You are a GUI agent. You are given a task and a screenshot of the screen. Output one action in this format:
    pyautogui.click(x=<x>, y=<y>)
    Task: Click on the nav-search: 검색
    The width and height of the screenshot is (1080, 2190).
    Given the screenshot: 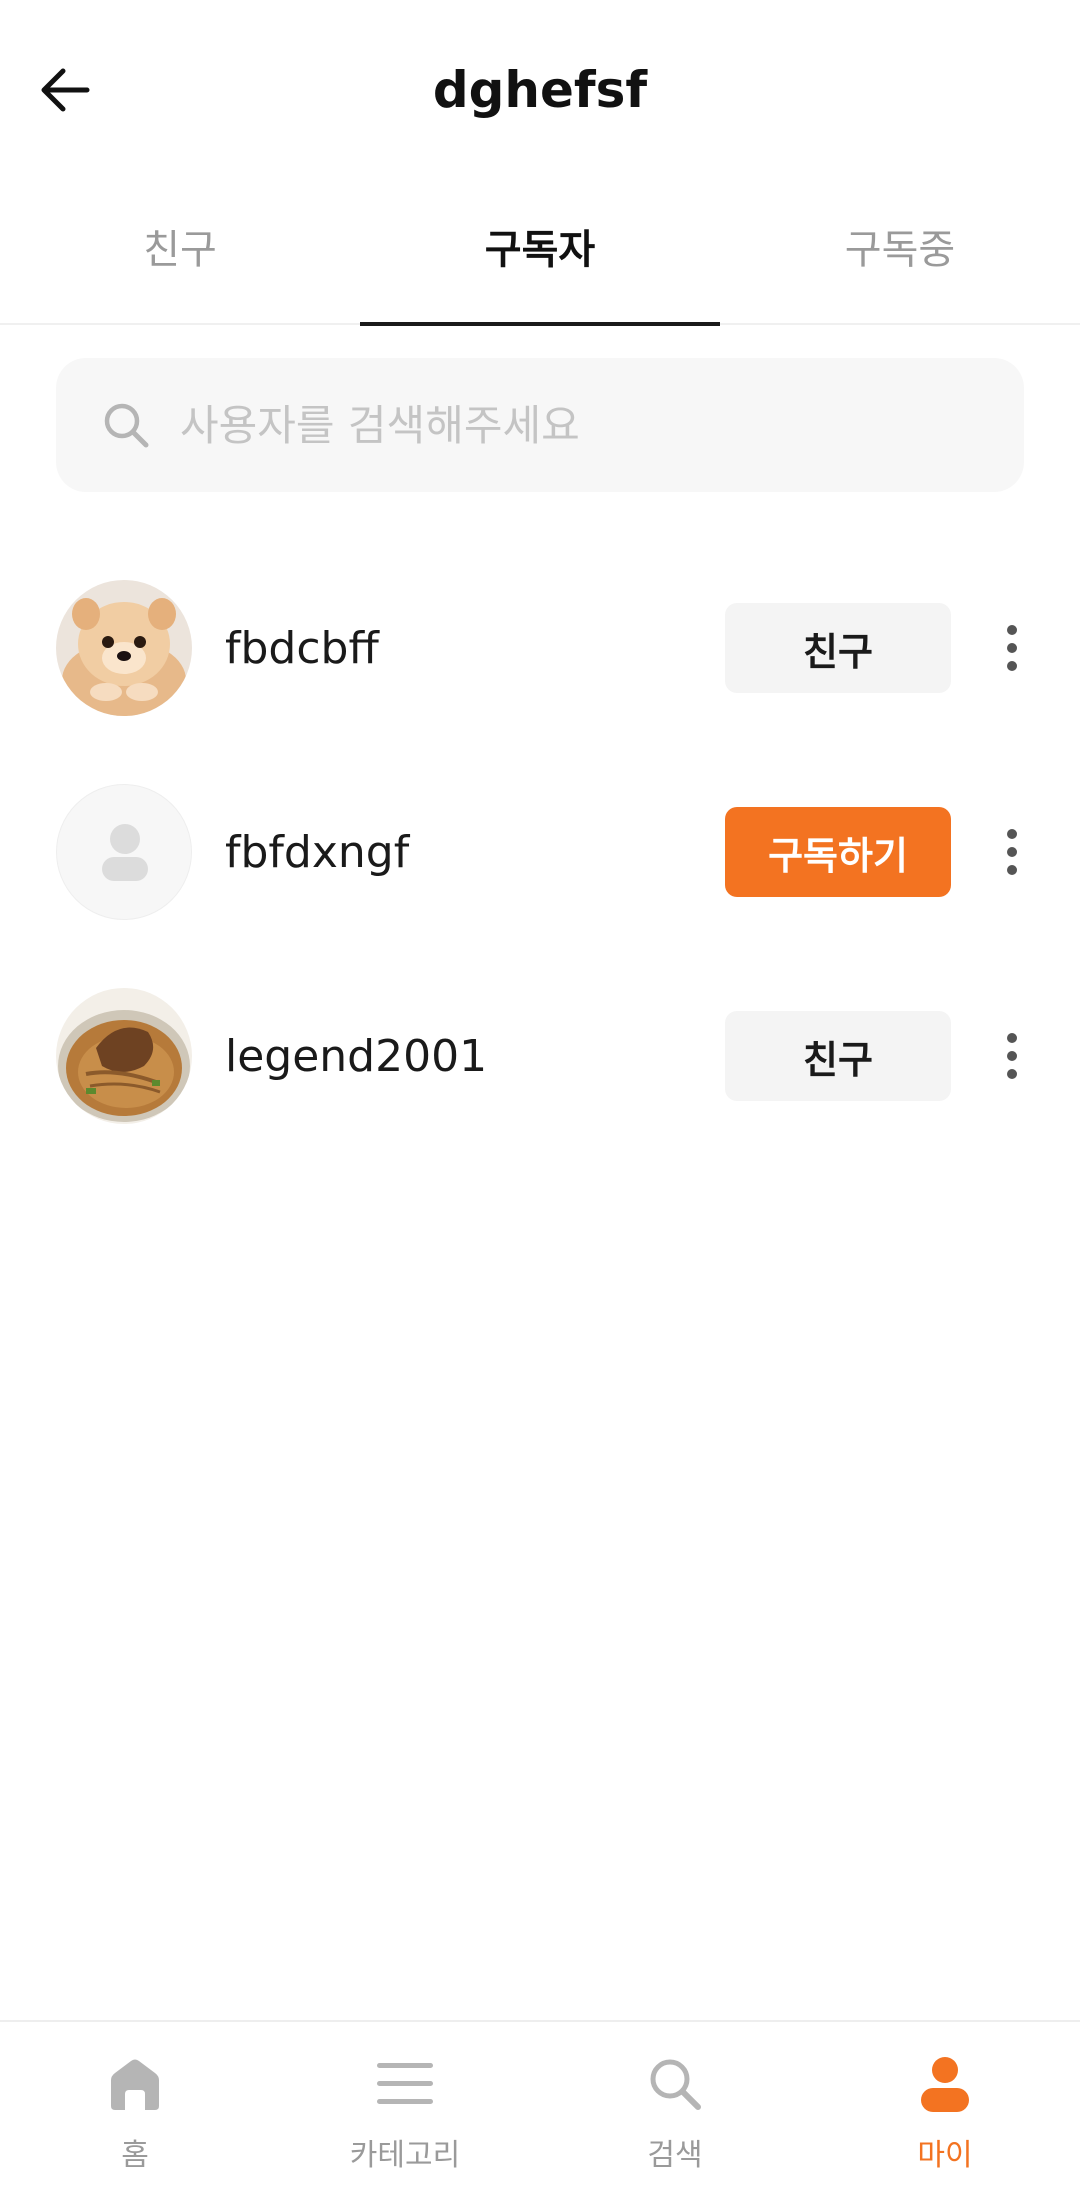 What is the action you would take?
    pyautogui.click(x=675, y=2106)
    